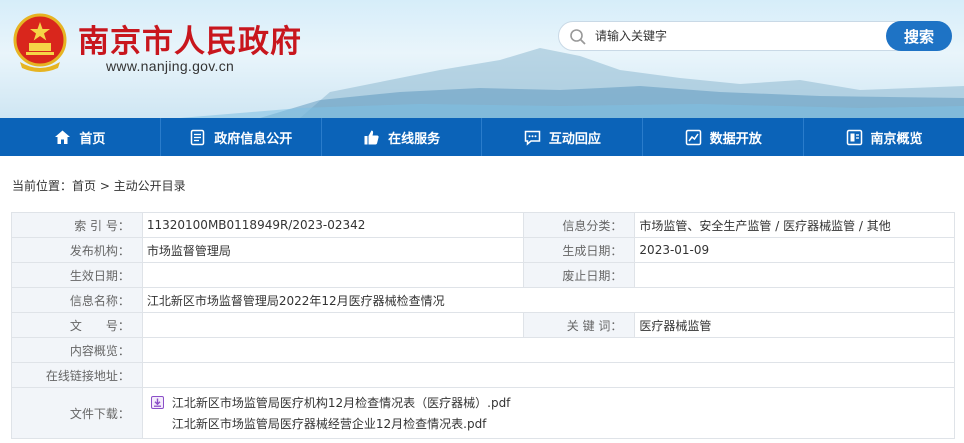 Image resolution: width=964 pixels, height=443 pixels. Describe the element at coordinates (332, 225) in the screenshot. I see `index-value: 11320100MB0118949R/2023-02342` at that location.